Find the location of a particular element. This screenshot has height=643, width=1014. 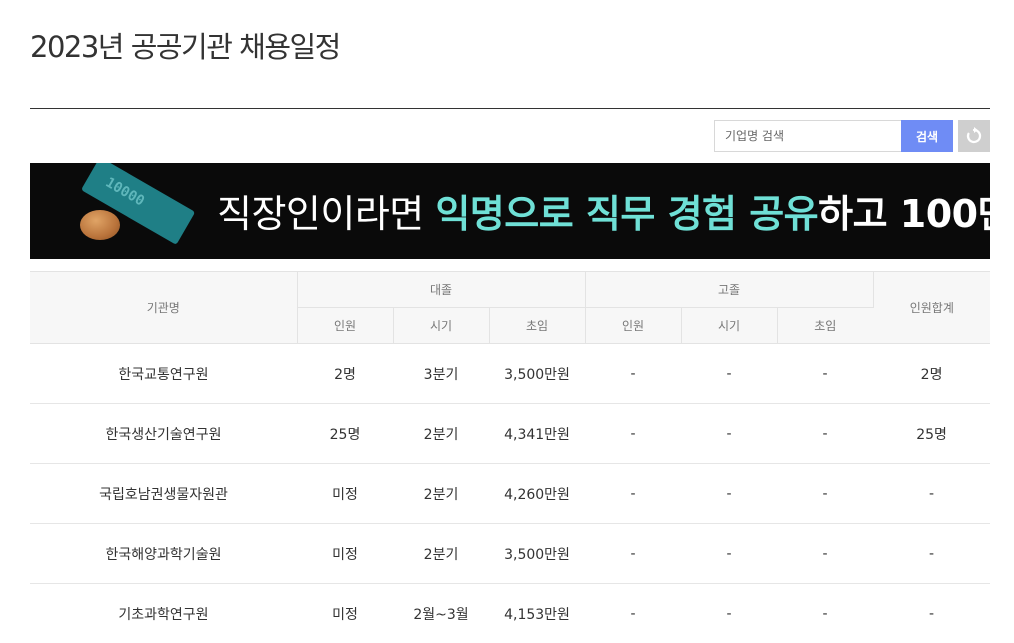

cell-college-salary: 4,153만원 is located at coordinates (537, 613).